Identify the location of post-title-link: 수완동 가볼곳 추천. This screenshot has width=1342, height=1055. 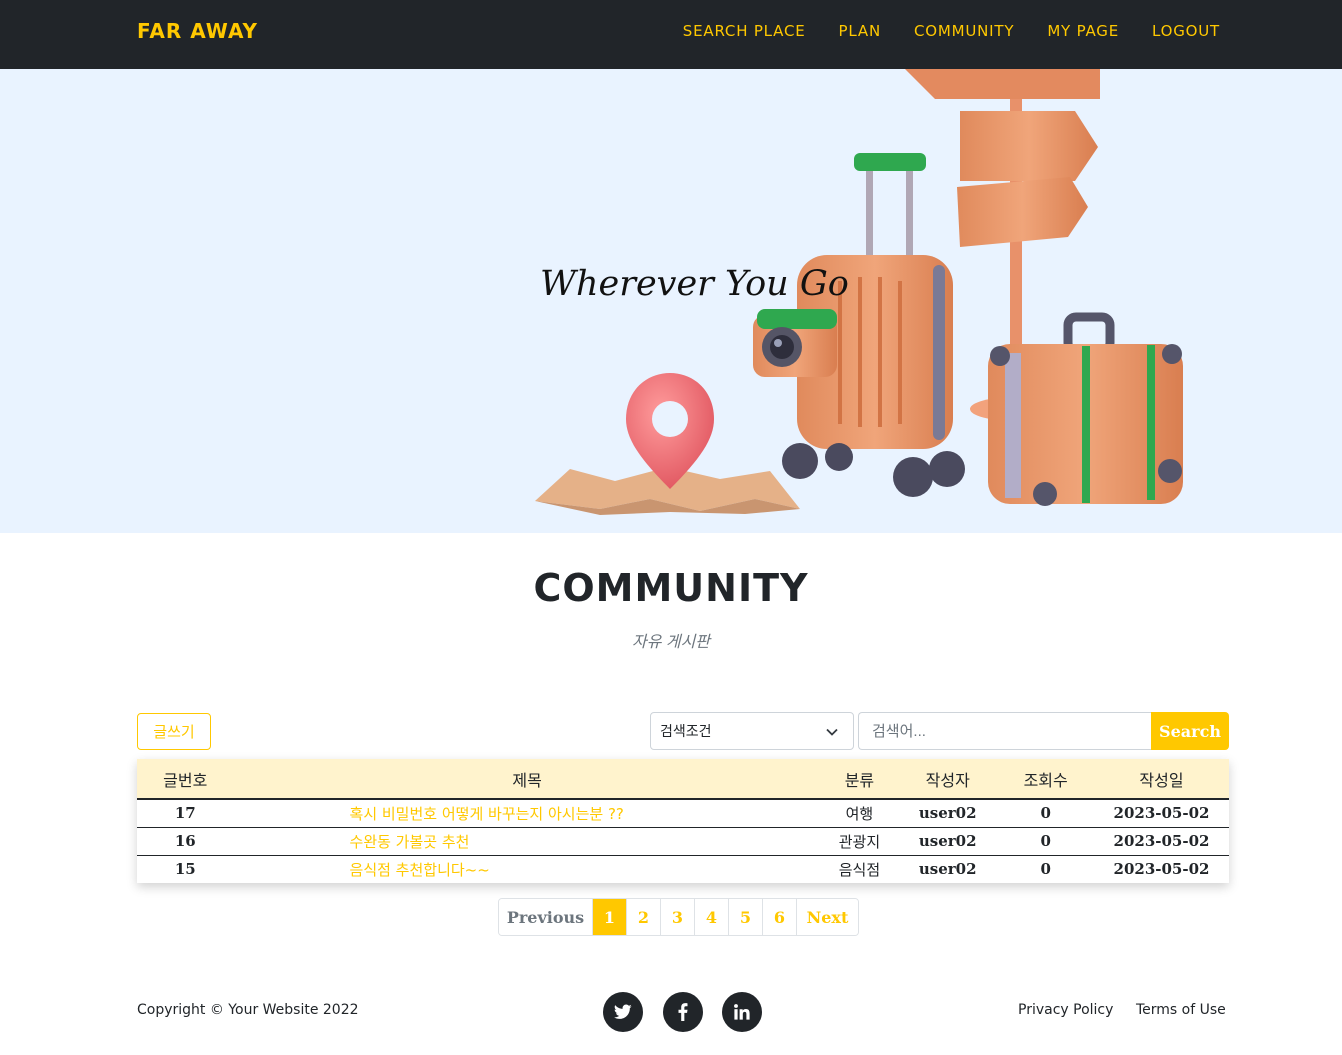
(527, 840).